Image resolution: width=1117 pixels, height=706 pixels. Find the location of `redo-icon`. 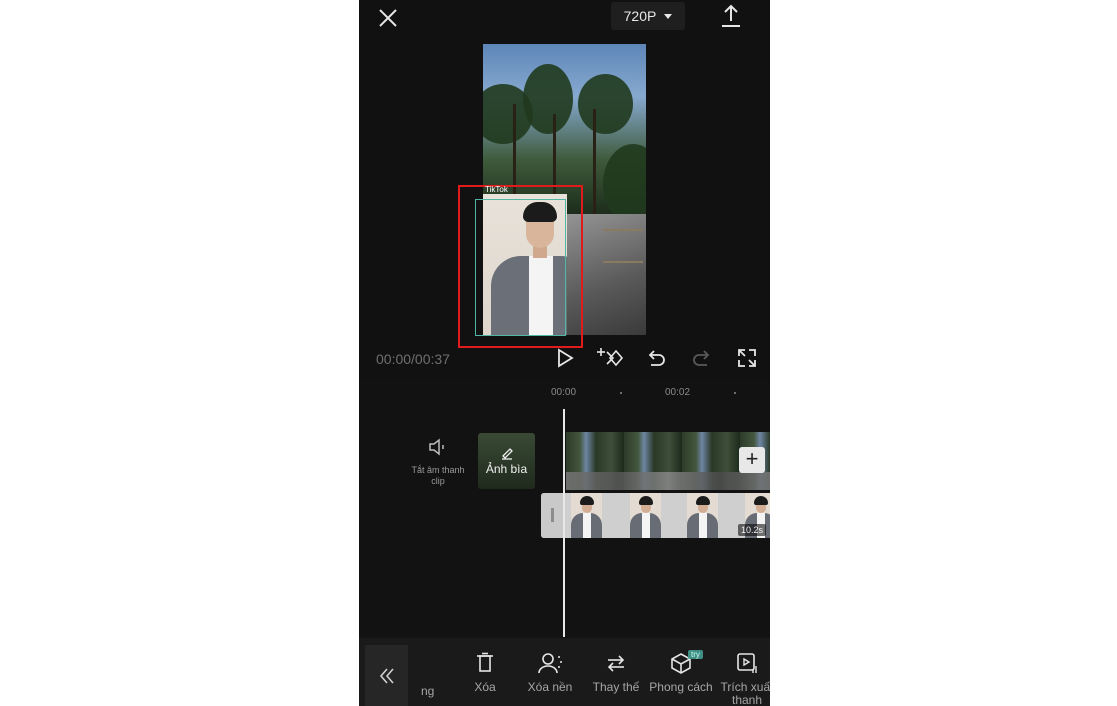

redo-icon is located at coordinates (701, 358).